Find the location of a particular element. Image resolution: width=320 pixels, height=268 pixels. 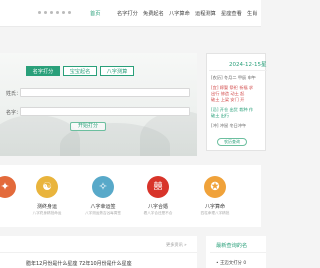

nav-horoscope: 星座查看 is located at coordinates (231, 13).